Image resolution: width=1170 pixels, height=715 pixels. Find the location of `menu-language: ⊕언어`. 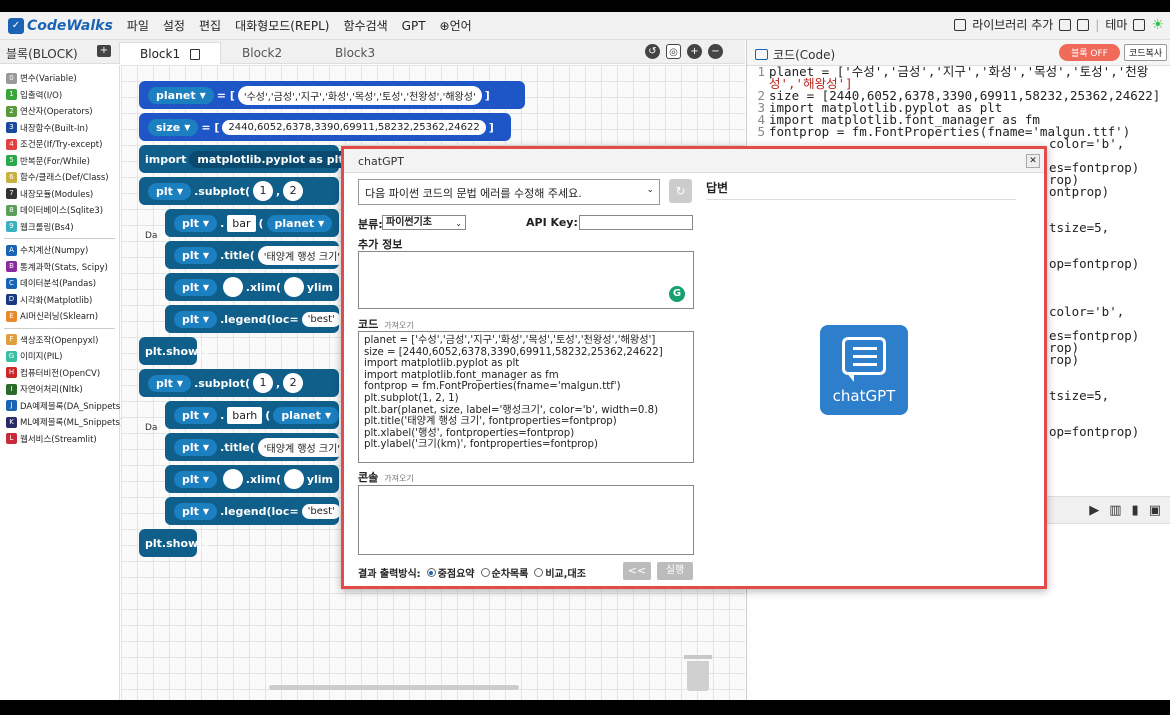

menu-language: ⊕언어 is located at coordinates (456, 25).